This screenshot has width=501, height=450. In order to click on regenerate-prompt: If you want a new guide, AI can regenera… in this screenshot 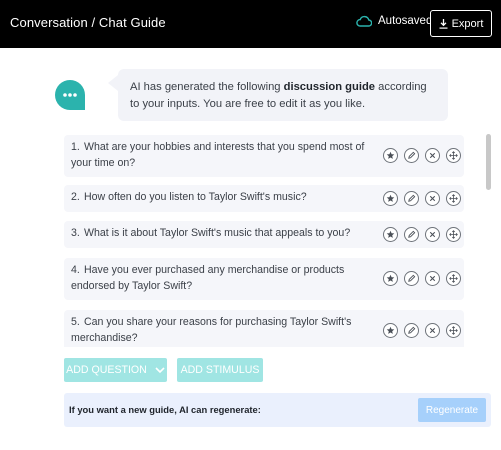, I will do `click(165, 409)`.